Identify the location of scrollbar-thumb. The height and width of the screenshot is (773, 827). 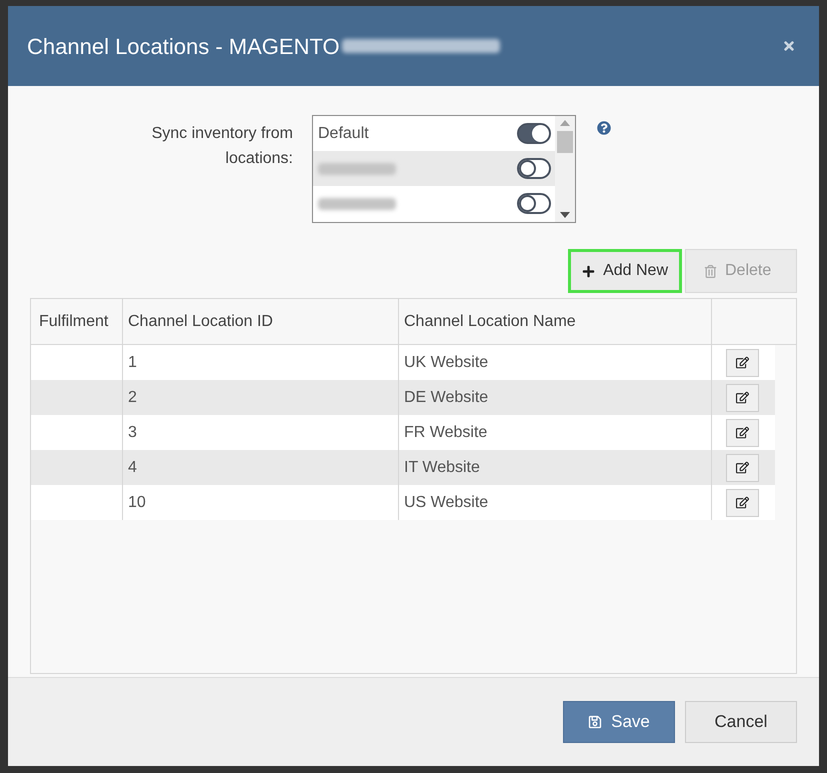
(565, 142).